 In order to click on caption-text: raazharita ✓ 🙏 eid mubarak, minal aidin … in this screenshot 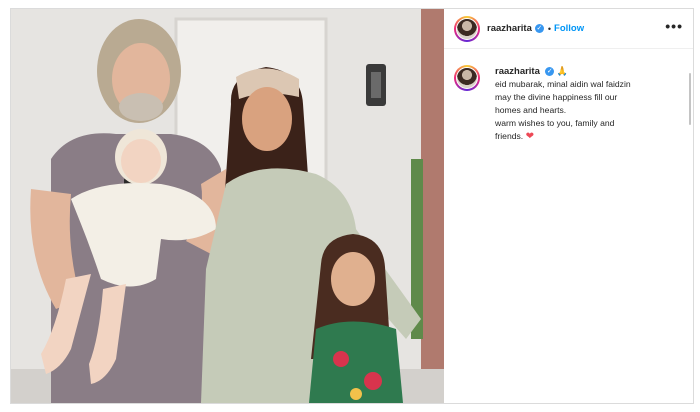, I will do `click(587, 104)`.